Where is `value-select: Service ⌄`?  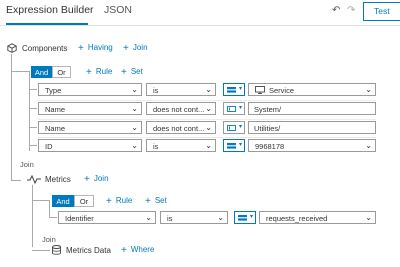 value-select: Service ⌄ is located at coordinates (312, 89).